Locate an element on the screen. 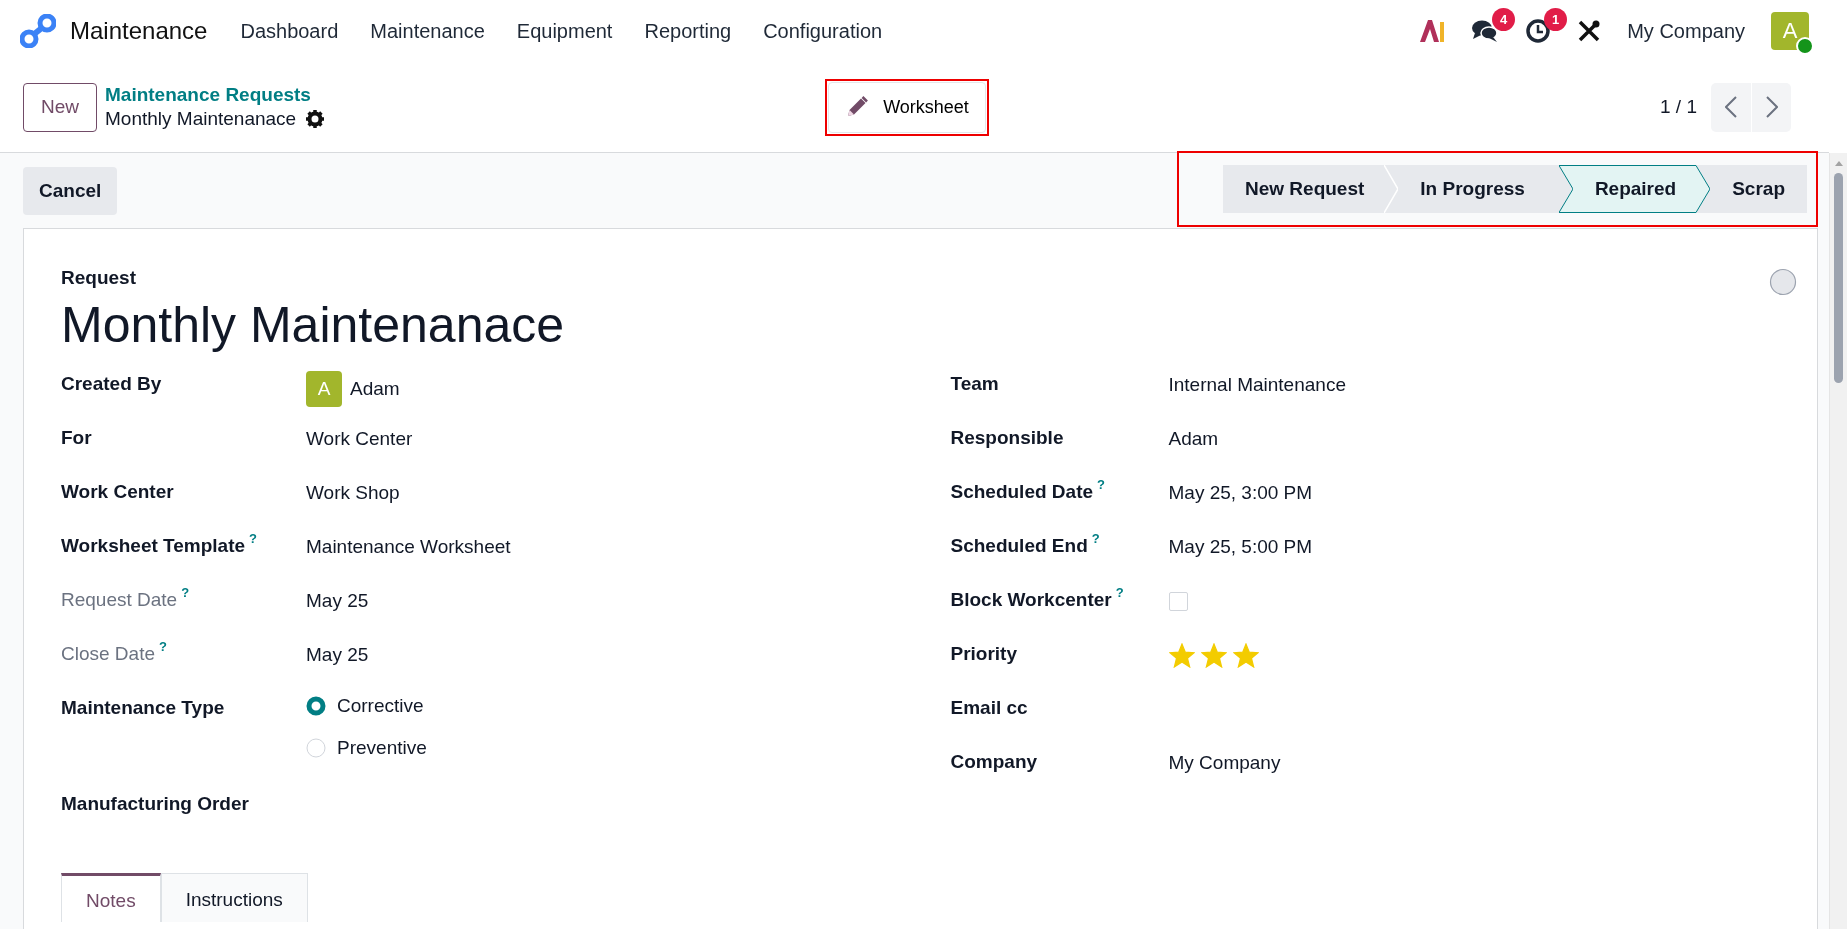  radio-label: Corrective is located at coordinates (380, 706).